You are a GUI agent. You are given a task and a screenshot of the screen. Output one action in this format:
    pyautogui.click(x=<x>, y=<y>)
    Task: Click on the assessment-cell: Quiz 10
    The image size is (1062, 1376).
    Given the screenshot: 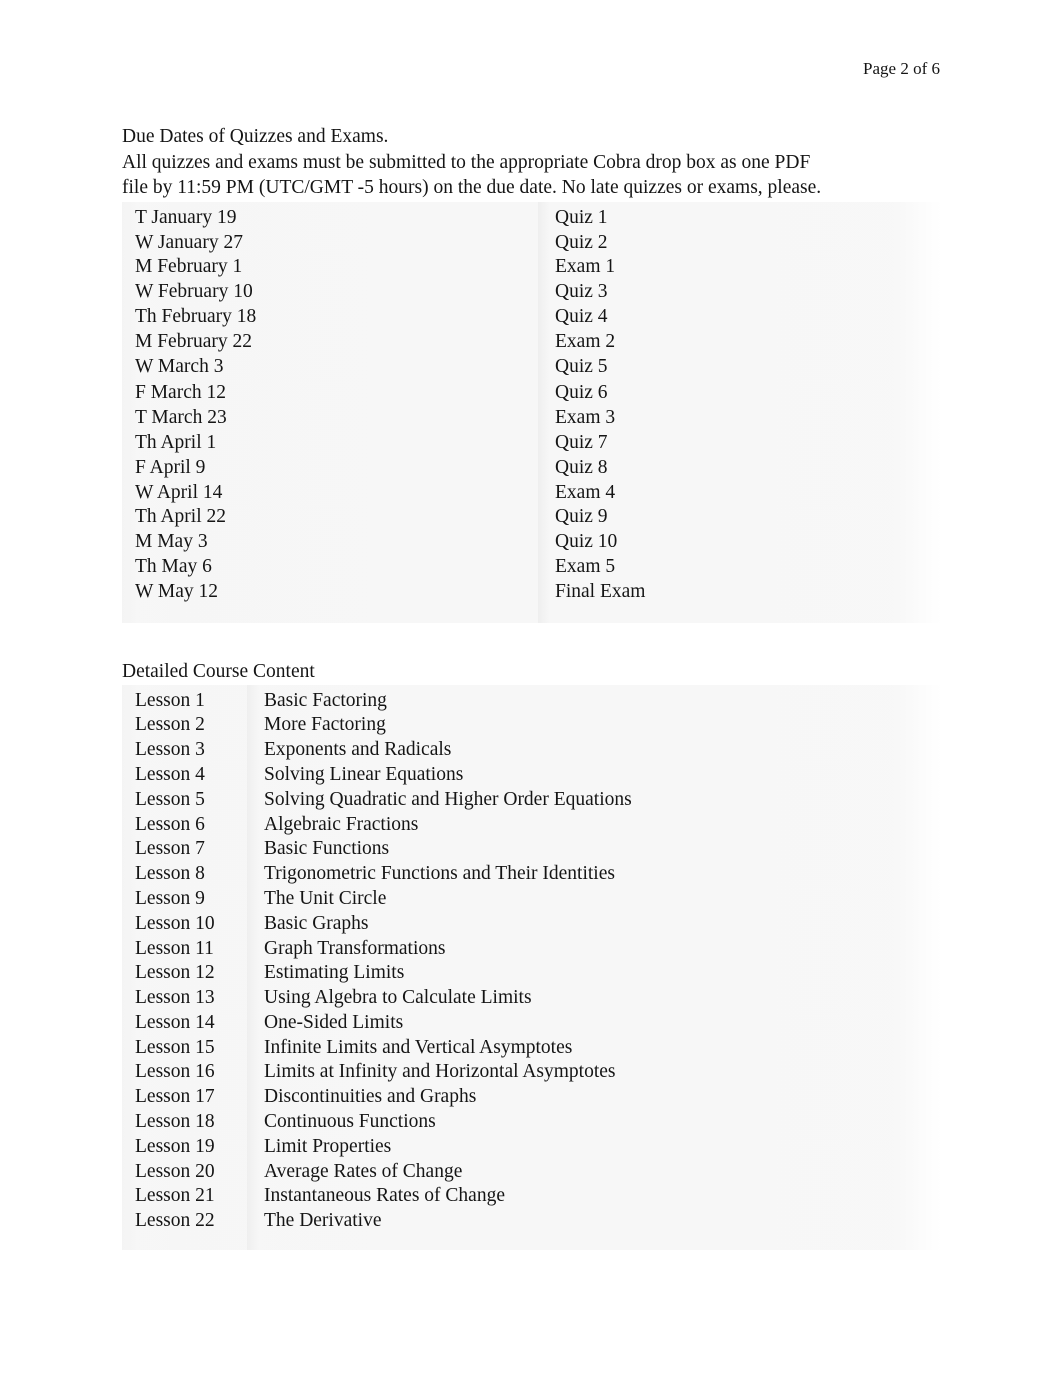 What is the action you would take?
    pyautogui.click(x=740, y=542)
    